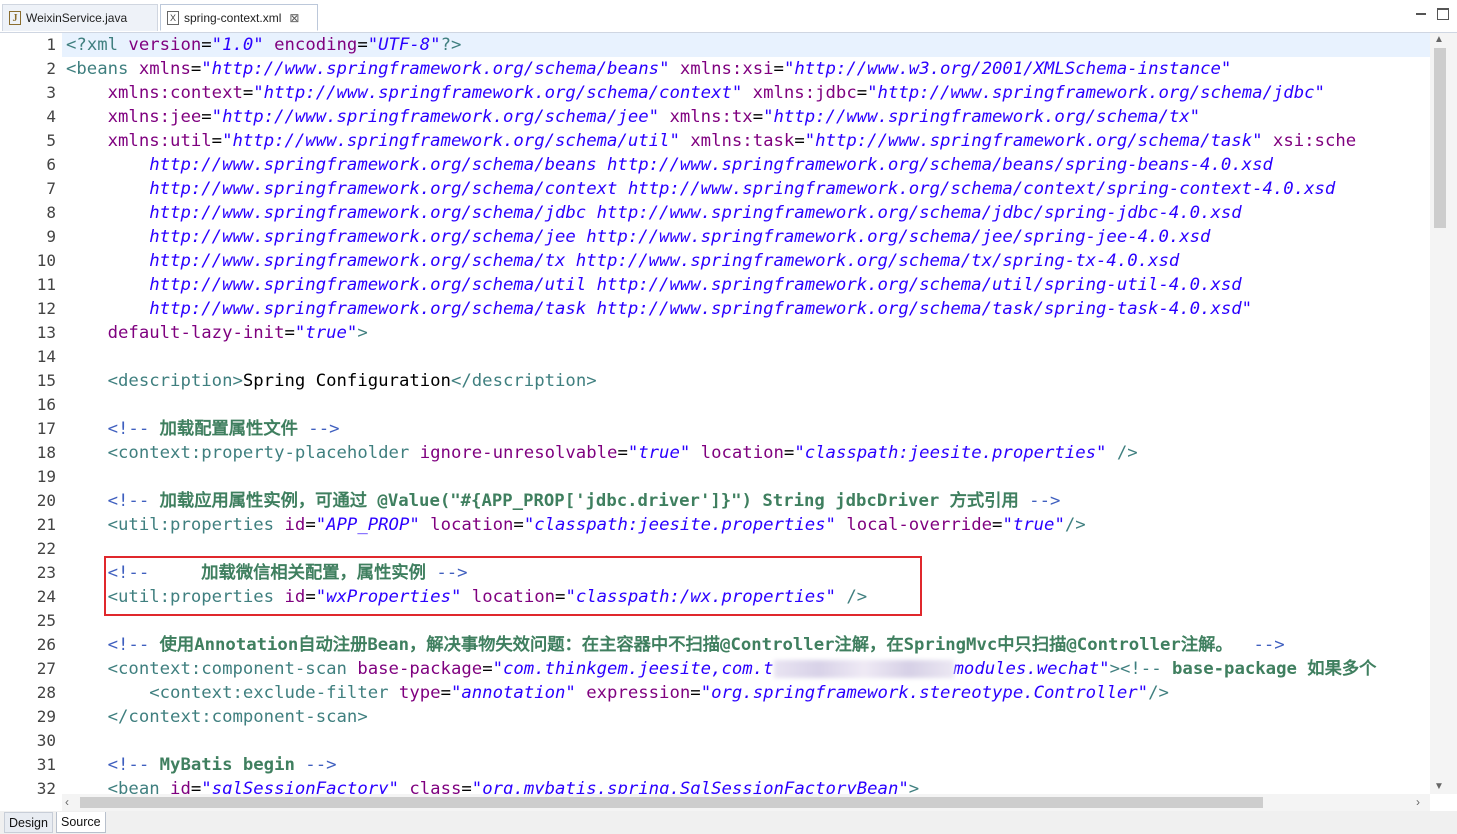  I want to click on window-controls, so click(1432, 14).